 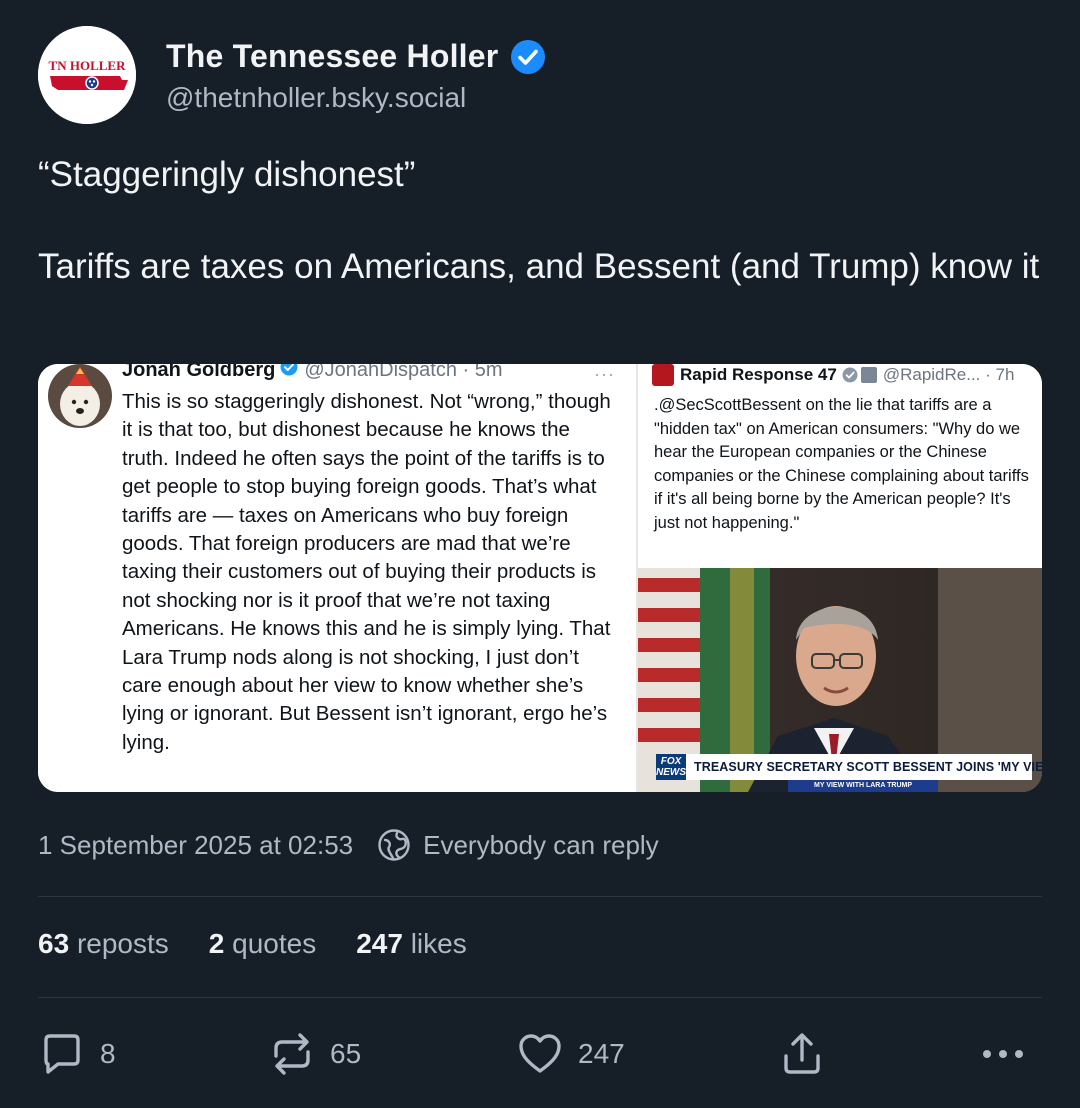 I want to click on divider-bottom, so click(x=540, y=997).